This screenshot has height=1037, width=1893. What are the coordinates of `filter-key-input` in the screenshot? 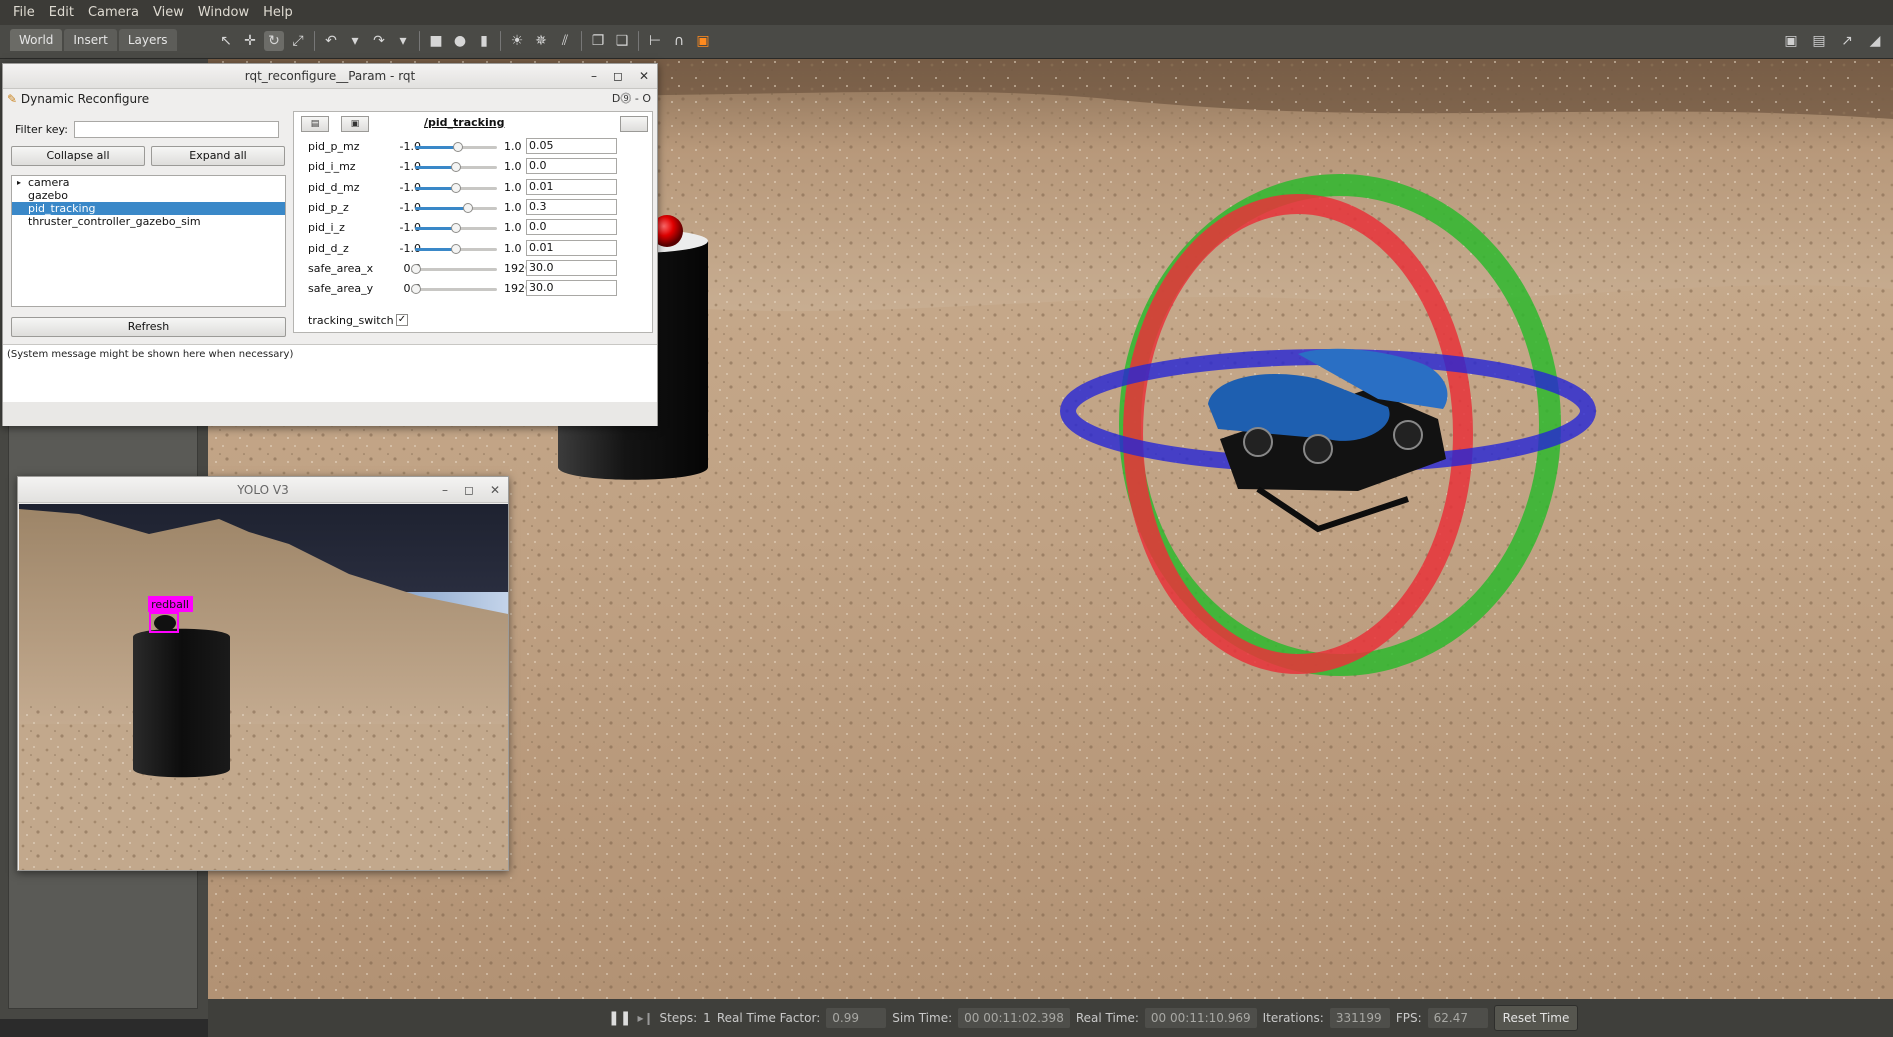 It's located at (176, 129).